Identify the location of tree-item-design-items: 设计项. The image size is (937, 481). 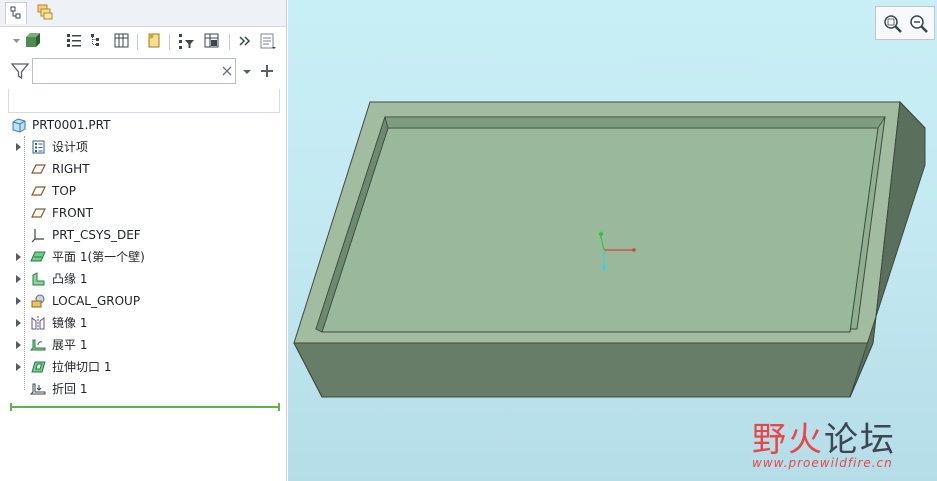
(143, 147).